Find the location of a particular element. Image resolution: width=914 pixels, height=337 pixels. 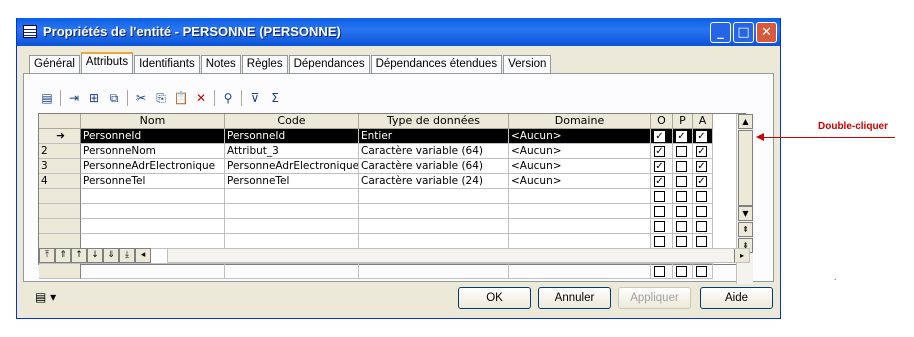

move-page-down-icon: ⇓ is located at coordinates (111, 255).